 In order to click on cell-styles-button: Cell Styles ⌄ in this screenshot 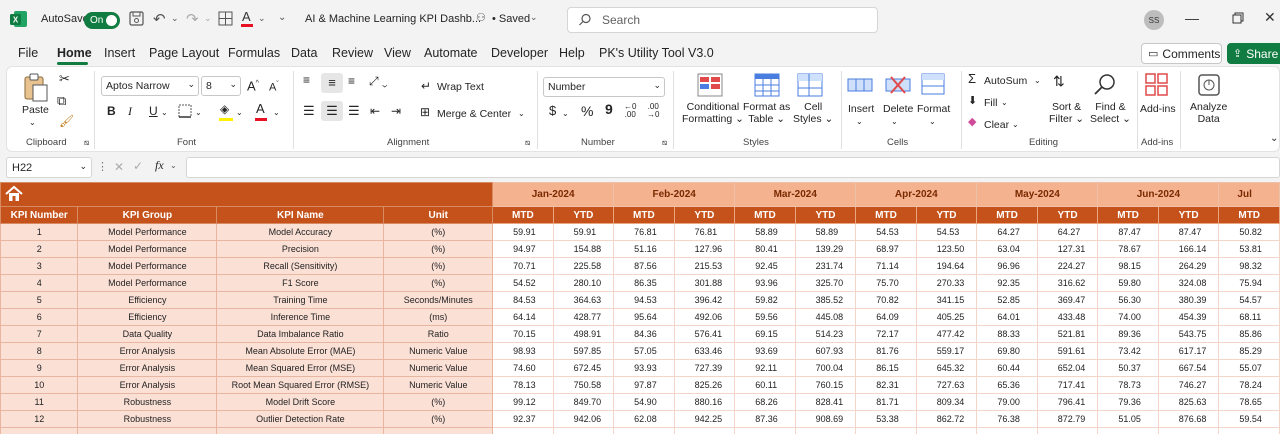, I will do `click(813, 113)`.